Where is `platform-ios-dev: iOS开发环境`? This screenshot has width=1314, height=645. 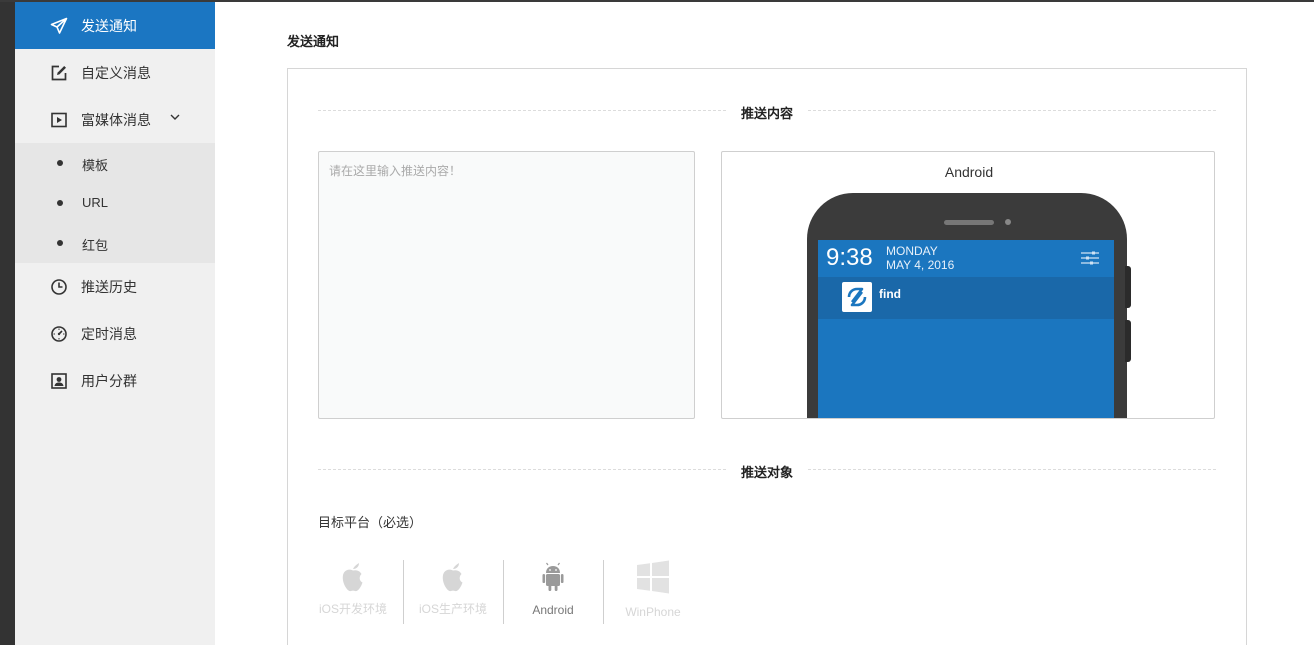 platform-ios-dev: iOS开发环境 is located at coordinates (353, 592).